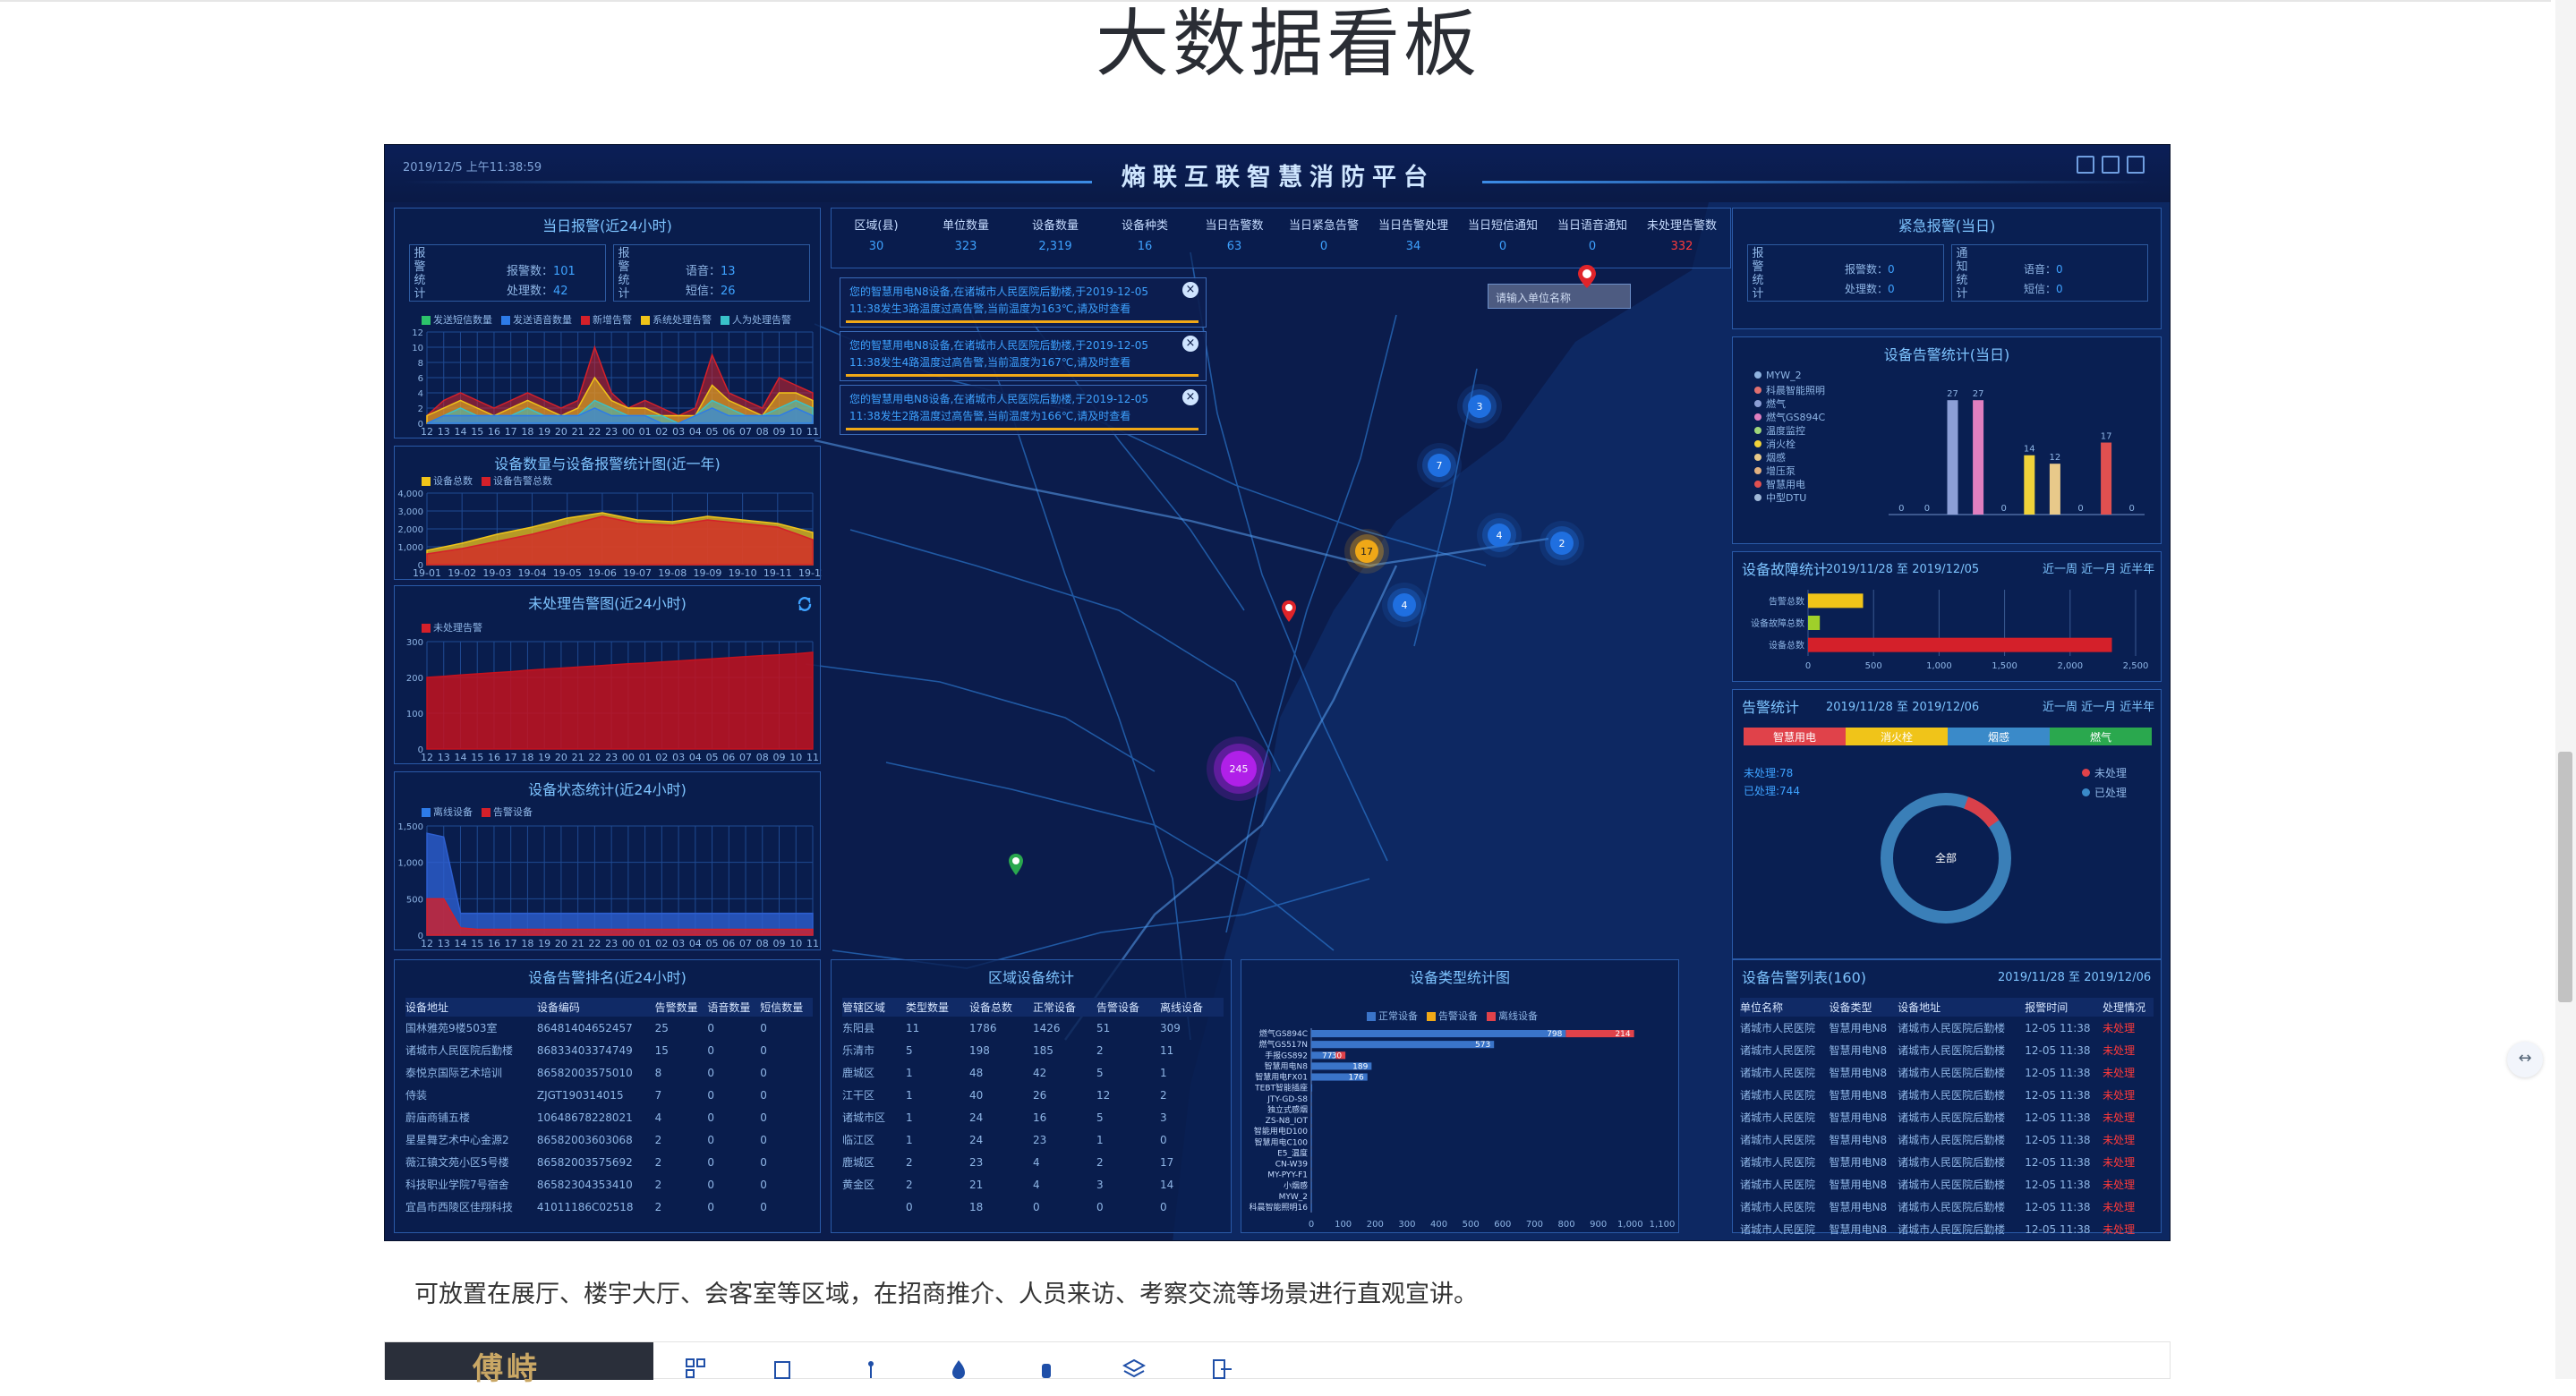 This screenshot has width=2576, height=1396. What do you see at coordinates (1439, 465) in the screenshot?
I see `cluster-marker: 7` at bounding box center [1439, 465].